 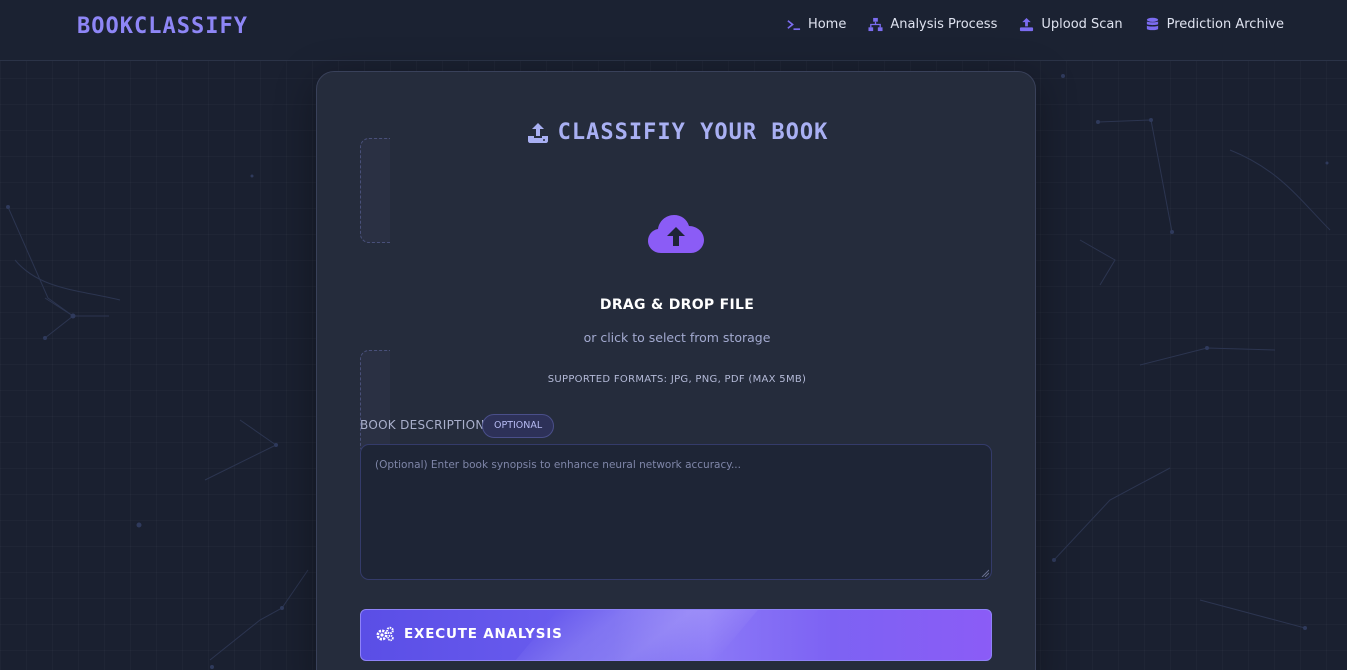 What do you see at coordinates (677, 305) in the screenshot?
I see `drop-zone-title: DRAG & DROP FILE` at bounding box center [677, 305].